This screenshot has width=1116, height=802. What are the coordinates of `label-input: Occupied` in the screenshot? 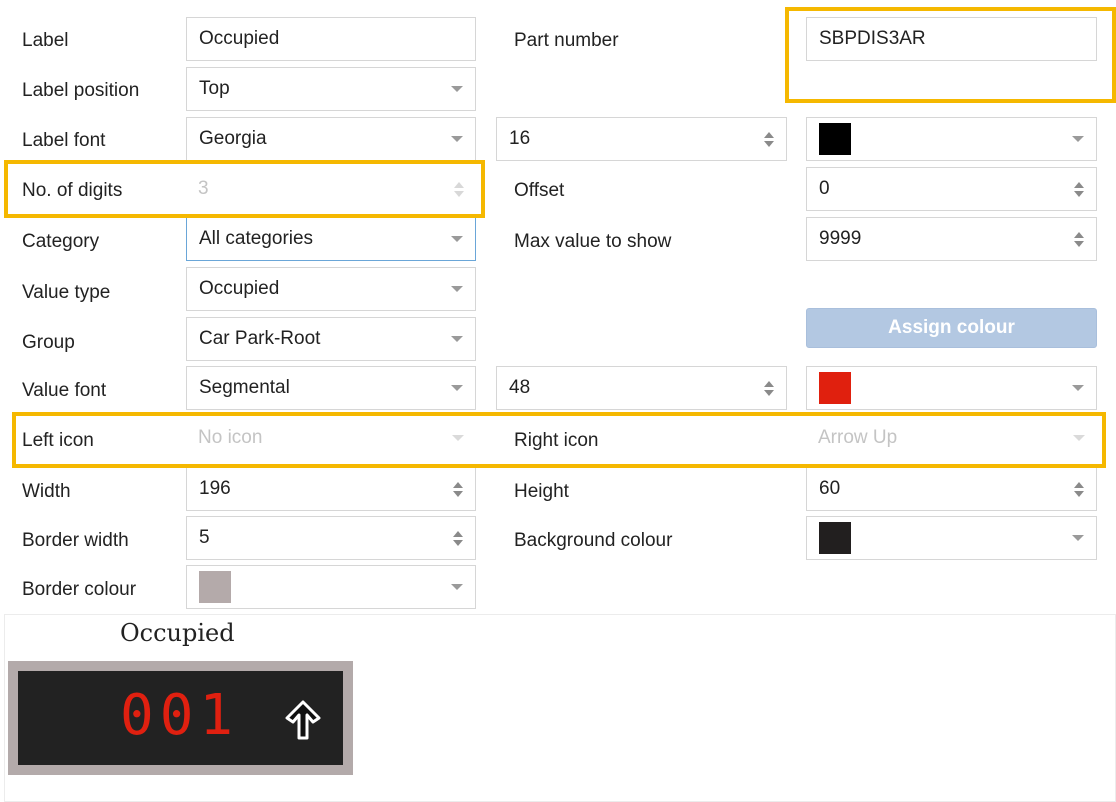 It's located at (331, 39).